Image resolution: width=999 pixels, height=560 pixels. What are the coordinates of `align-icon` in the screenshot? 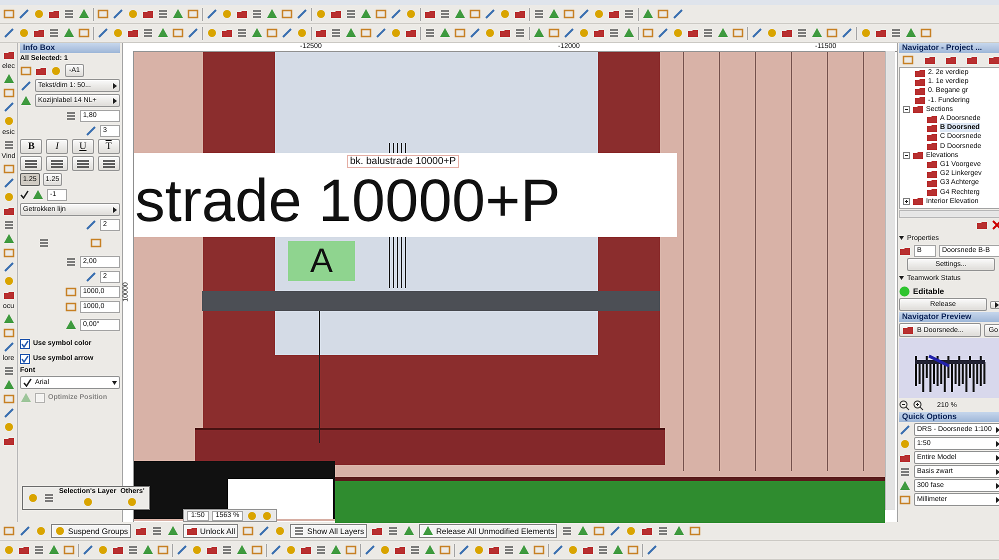 It's located at (31, 163).